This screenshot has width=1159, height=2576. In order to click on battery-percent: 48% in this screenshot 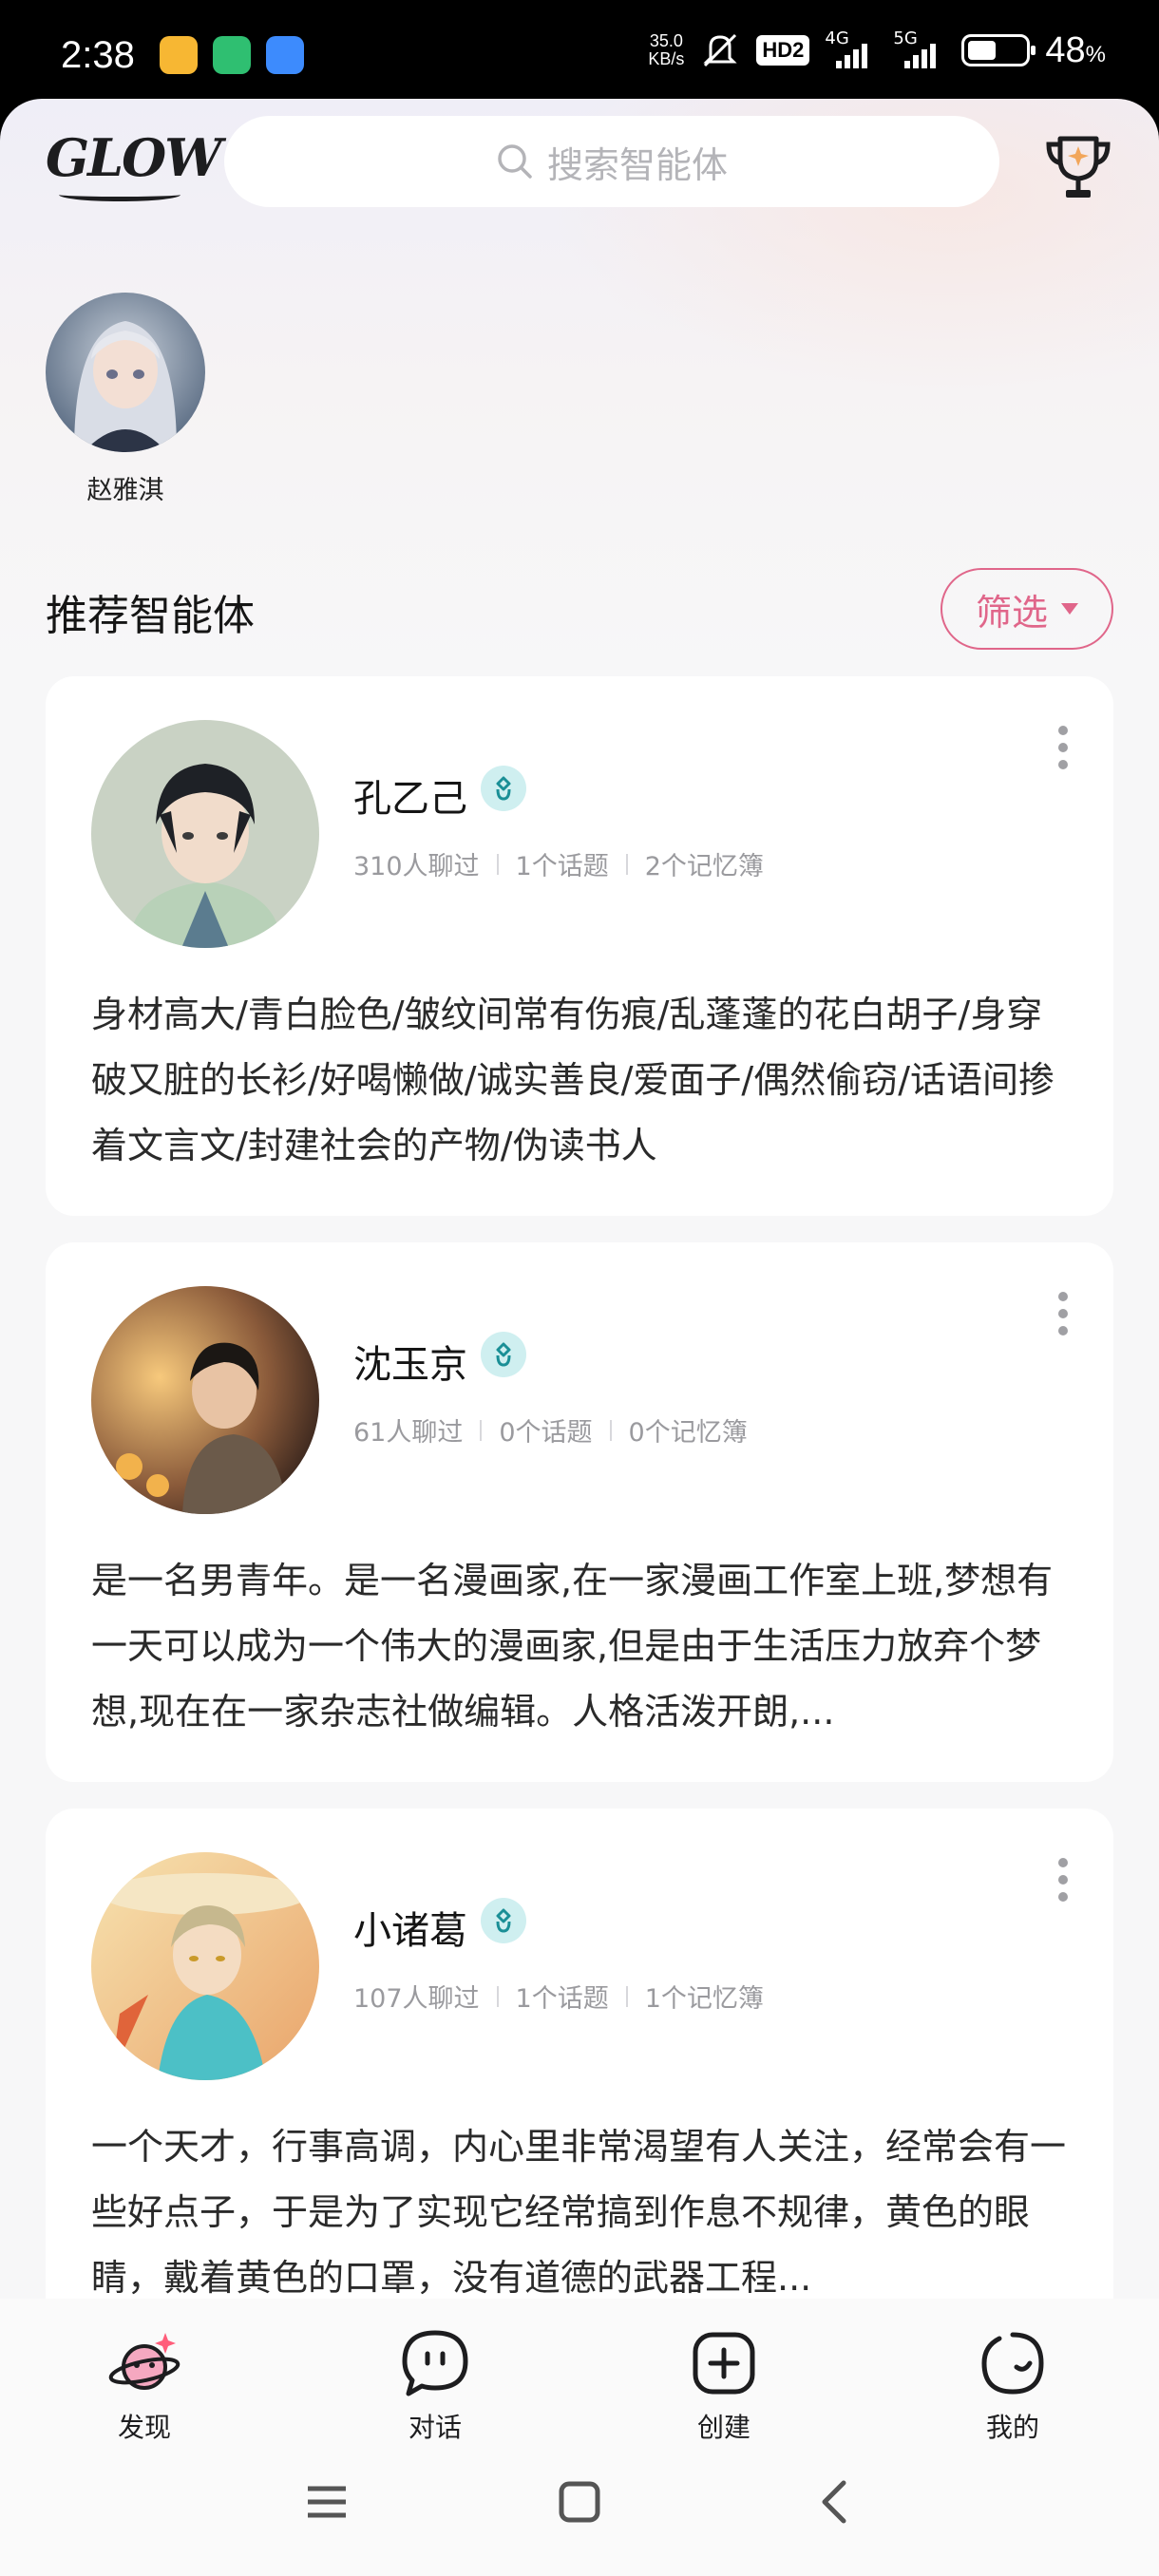, I will do `click(1075, 49)`.